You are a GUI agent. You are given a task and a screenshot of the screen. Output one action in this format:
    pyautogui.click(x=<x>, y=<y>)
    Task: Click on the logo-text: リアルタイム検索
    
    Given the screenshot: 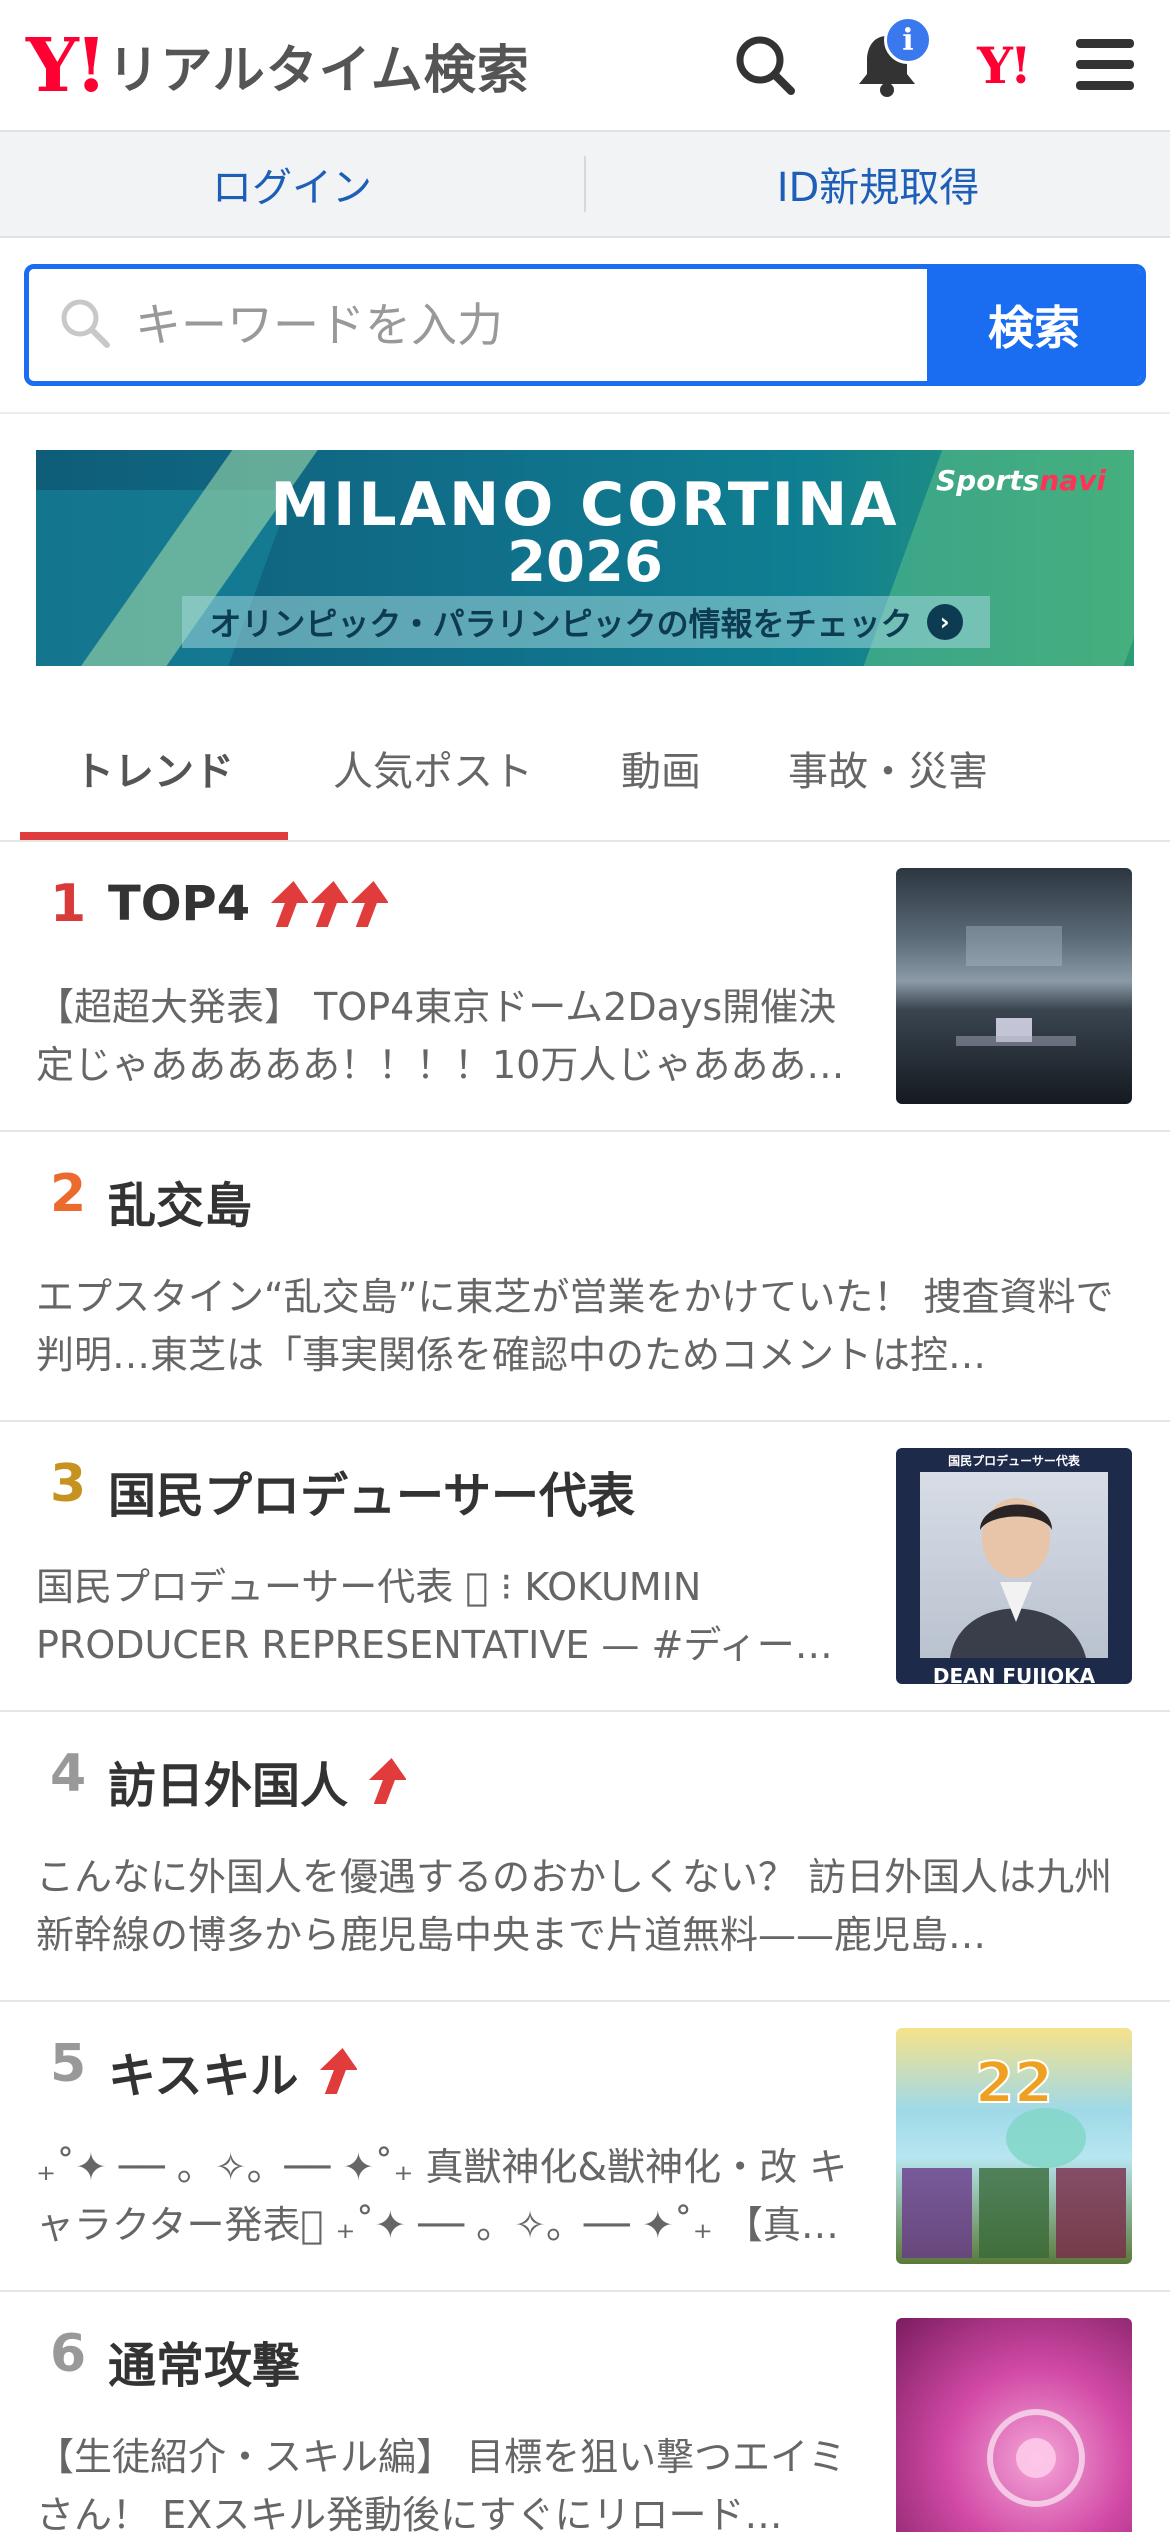 What is the action you would take?
    pyautogui.click(x=318, y=71)
    